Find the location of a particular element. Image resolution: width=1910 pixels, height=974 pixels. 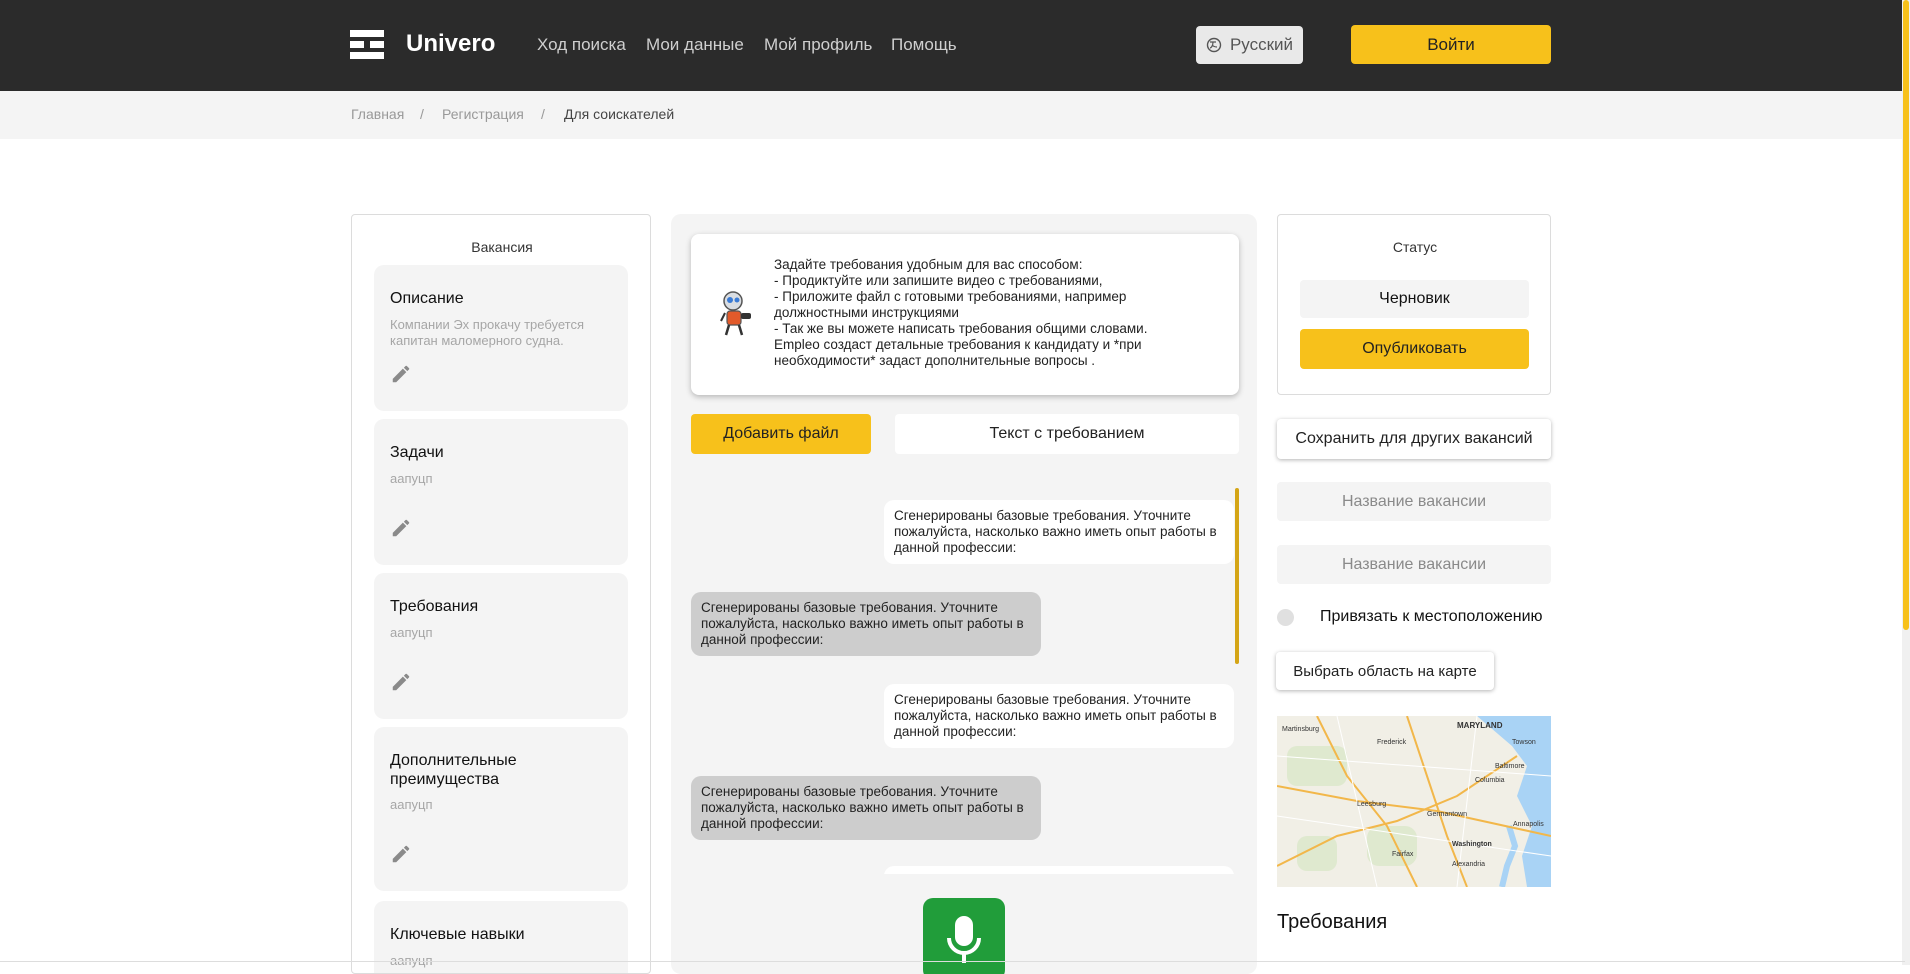

location-toggle is located at coordinates (1285, 617).